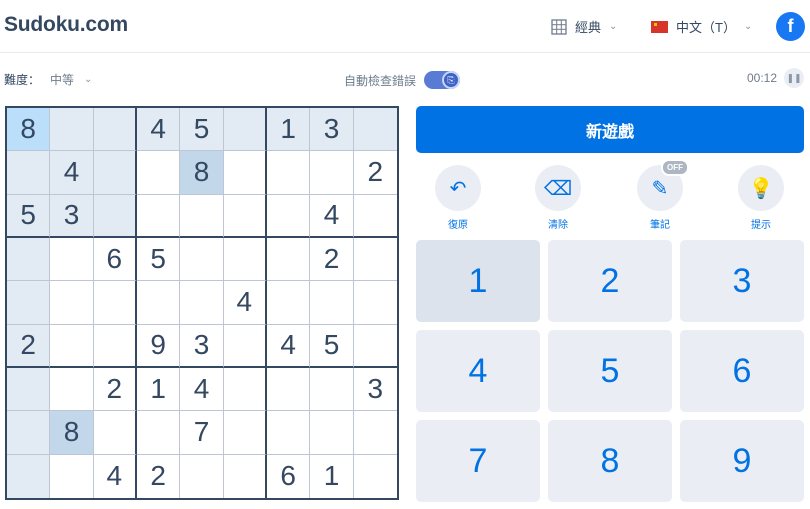 The width and height of the screenshot is (810, 509). What do you see at coordinates (158, 346) in the screenshot?
I see `board-cell: 9` at bounding box center [158, 346].